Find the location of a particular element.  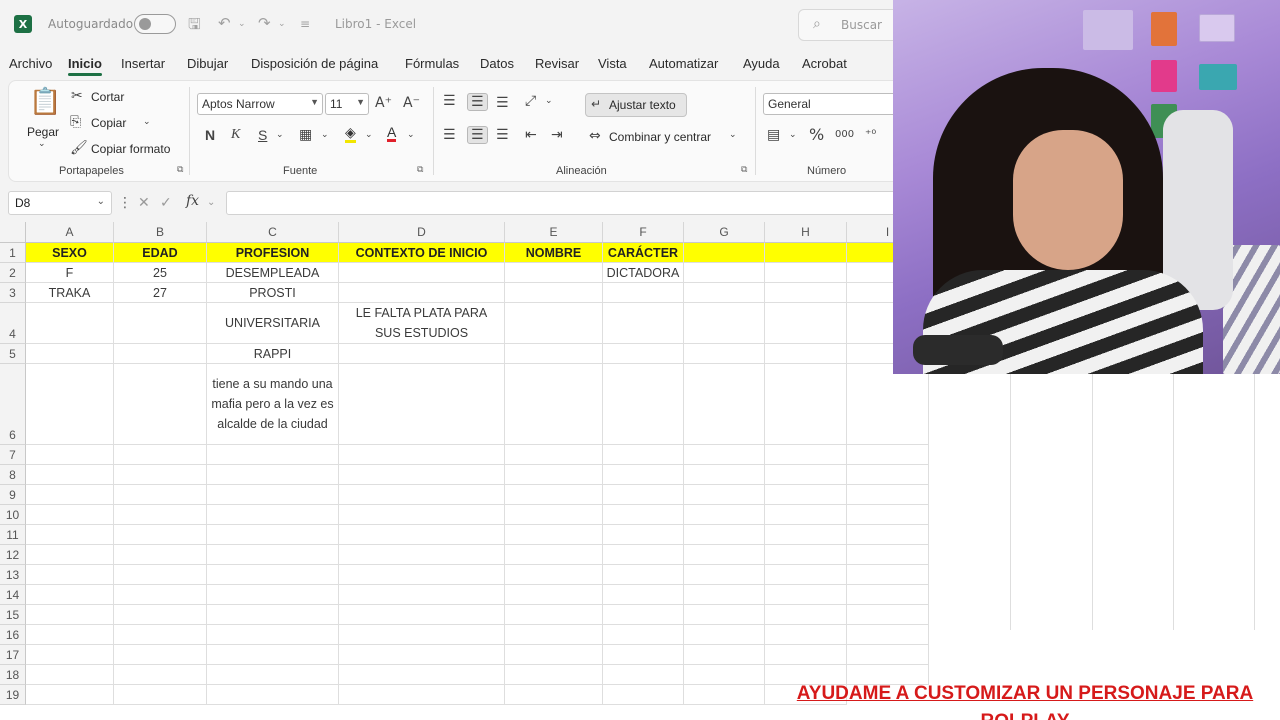

format-painter-icon: 🖌 is located at coordinates (79, 148).